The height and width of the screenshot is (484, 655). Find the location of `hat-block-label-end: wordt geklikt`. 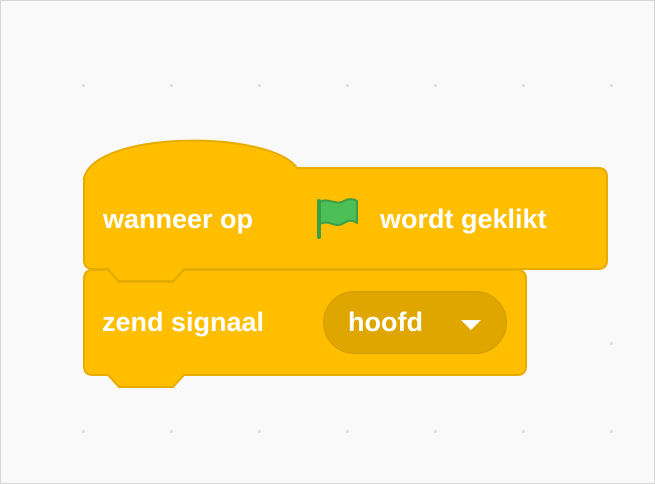

hat-block-label-end: wordt geklikt is located at coordinates (463, 219).